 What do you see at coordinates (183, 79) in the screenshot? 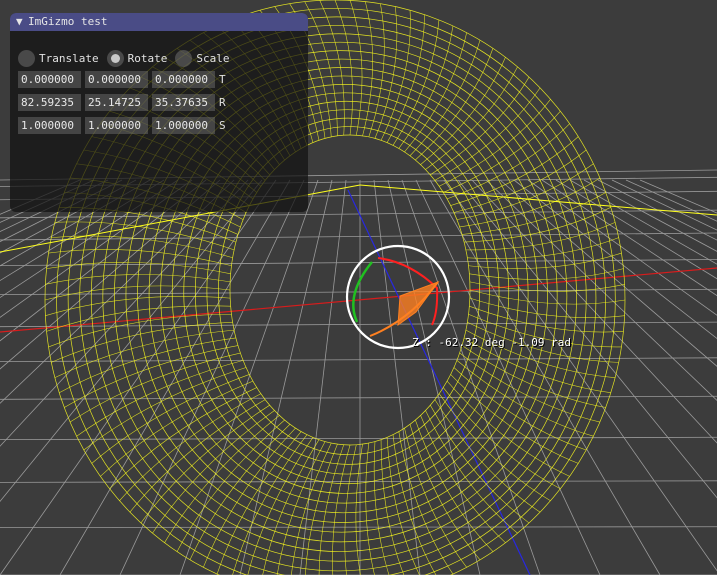
I see `translation-z-field: 0.000000` at bounding box center [183, 79].